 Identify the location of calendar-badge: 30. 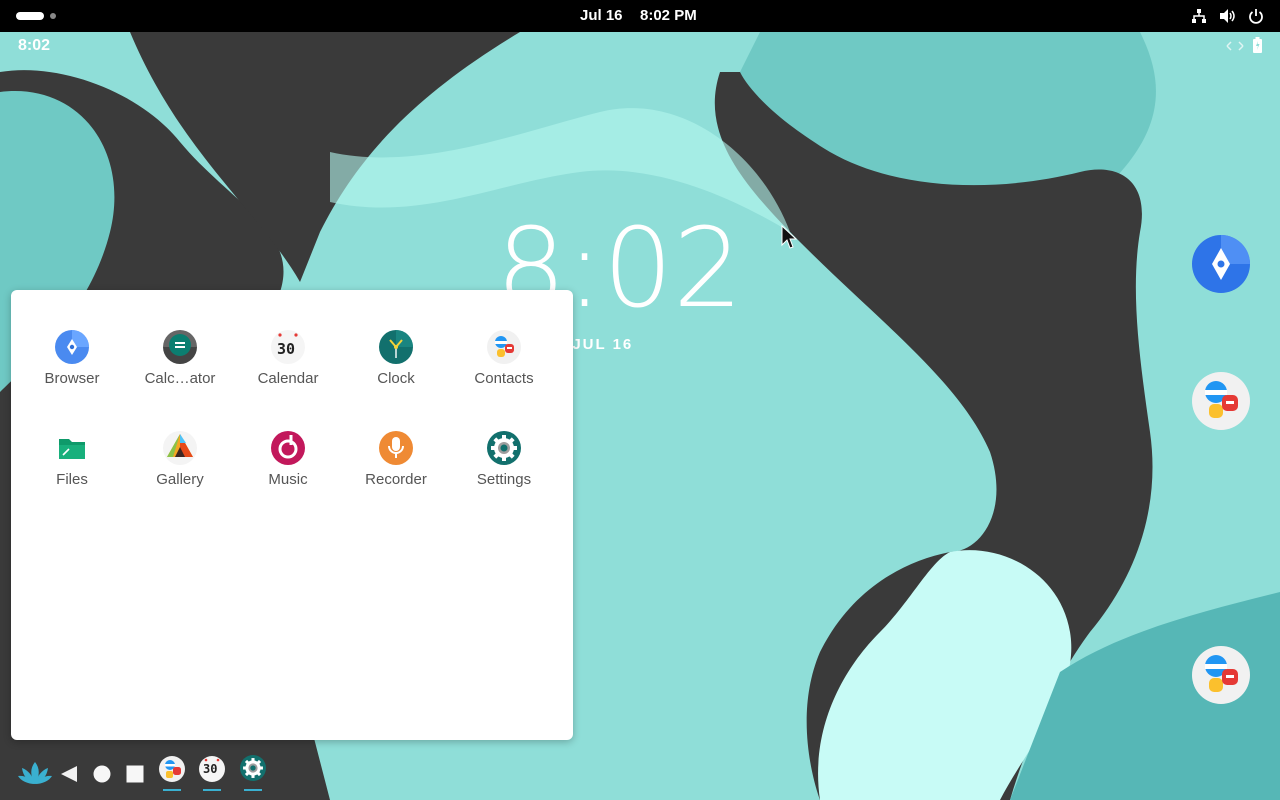
(286, 349).